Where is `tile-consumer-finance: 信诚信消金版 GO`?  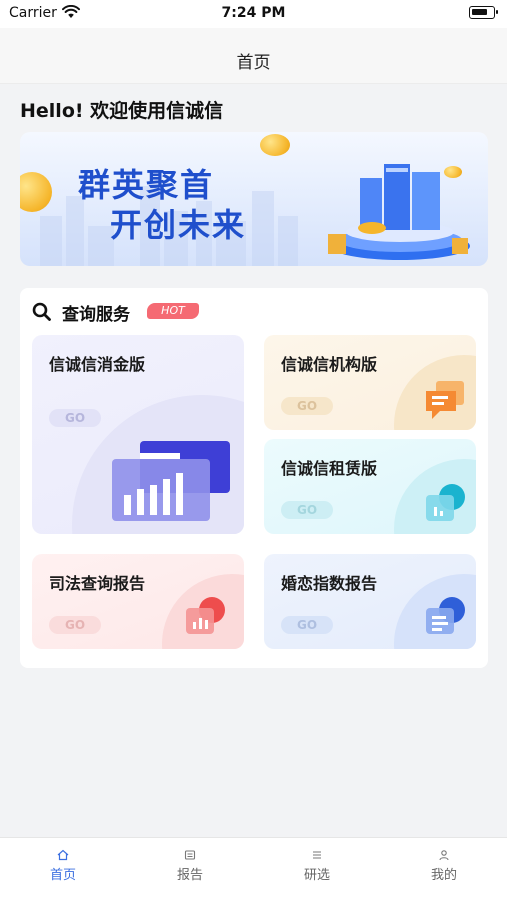 tile-consumer-finance: 信诚信消金版 GO is located at coordinates (138, 434).